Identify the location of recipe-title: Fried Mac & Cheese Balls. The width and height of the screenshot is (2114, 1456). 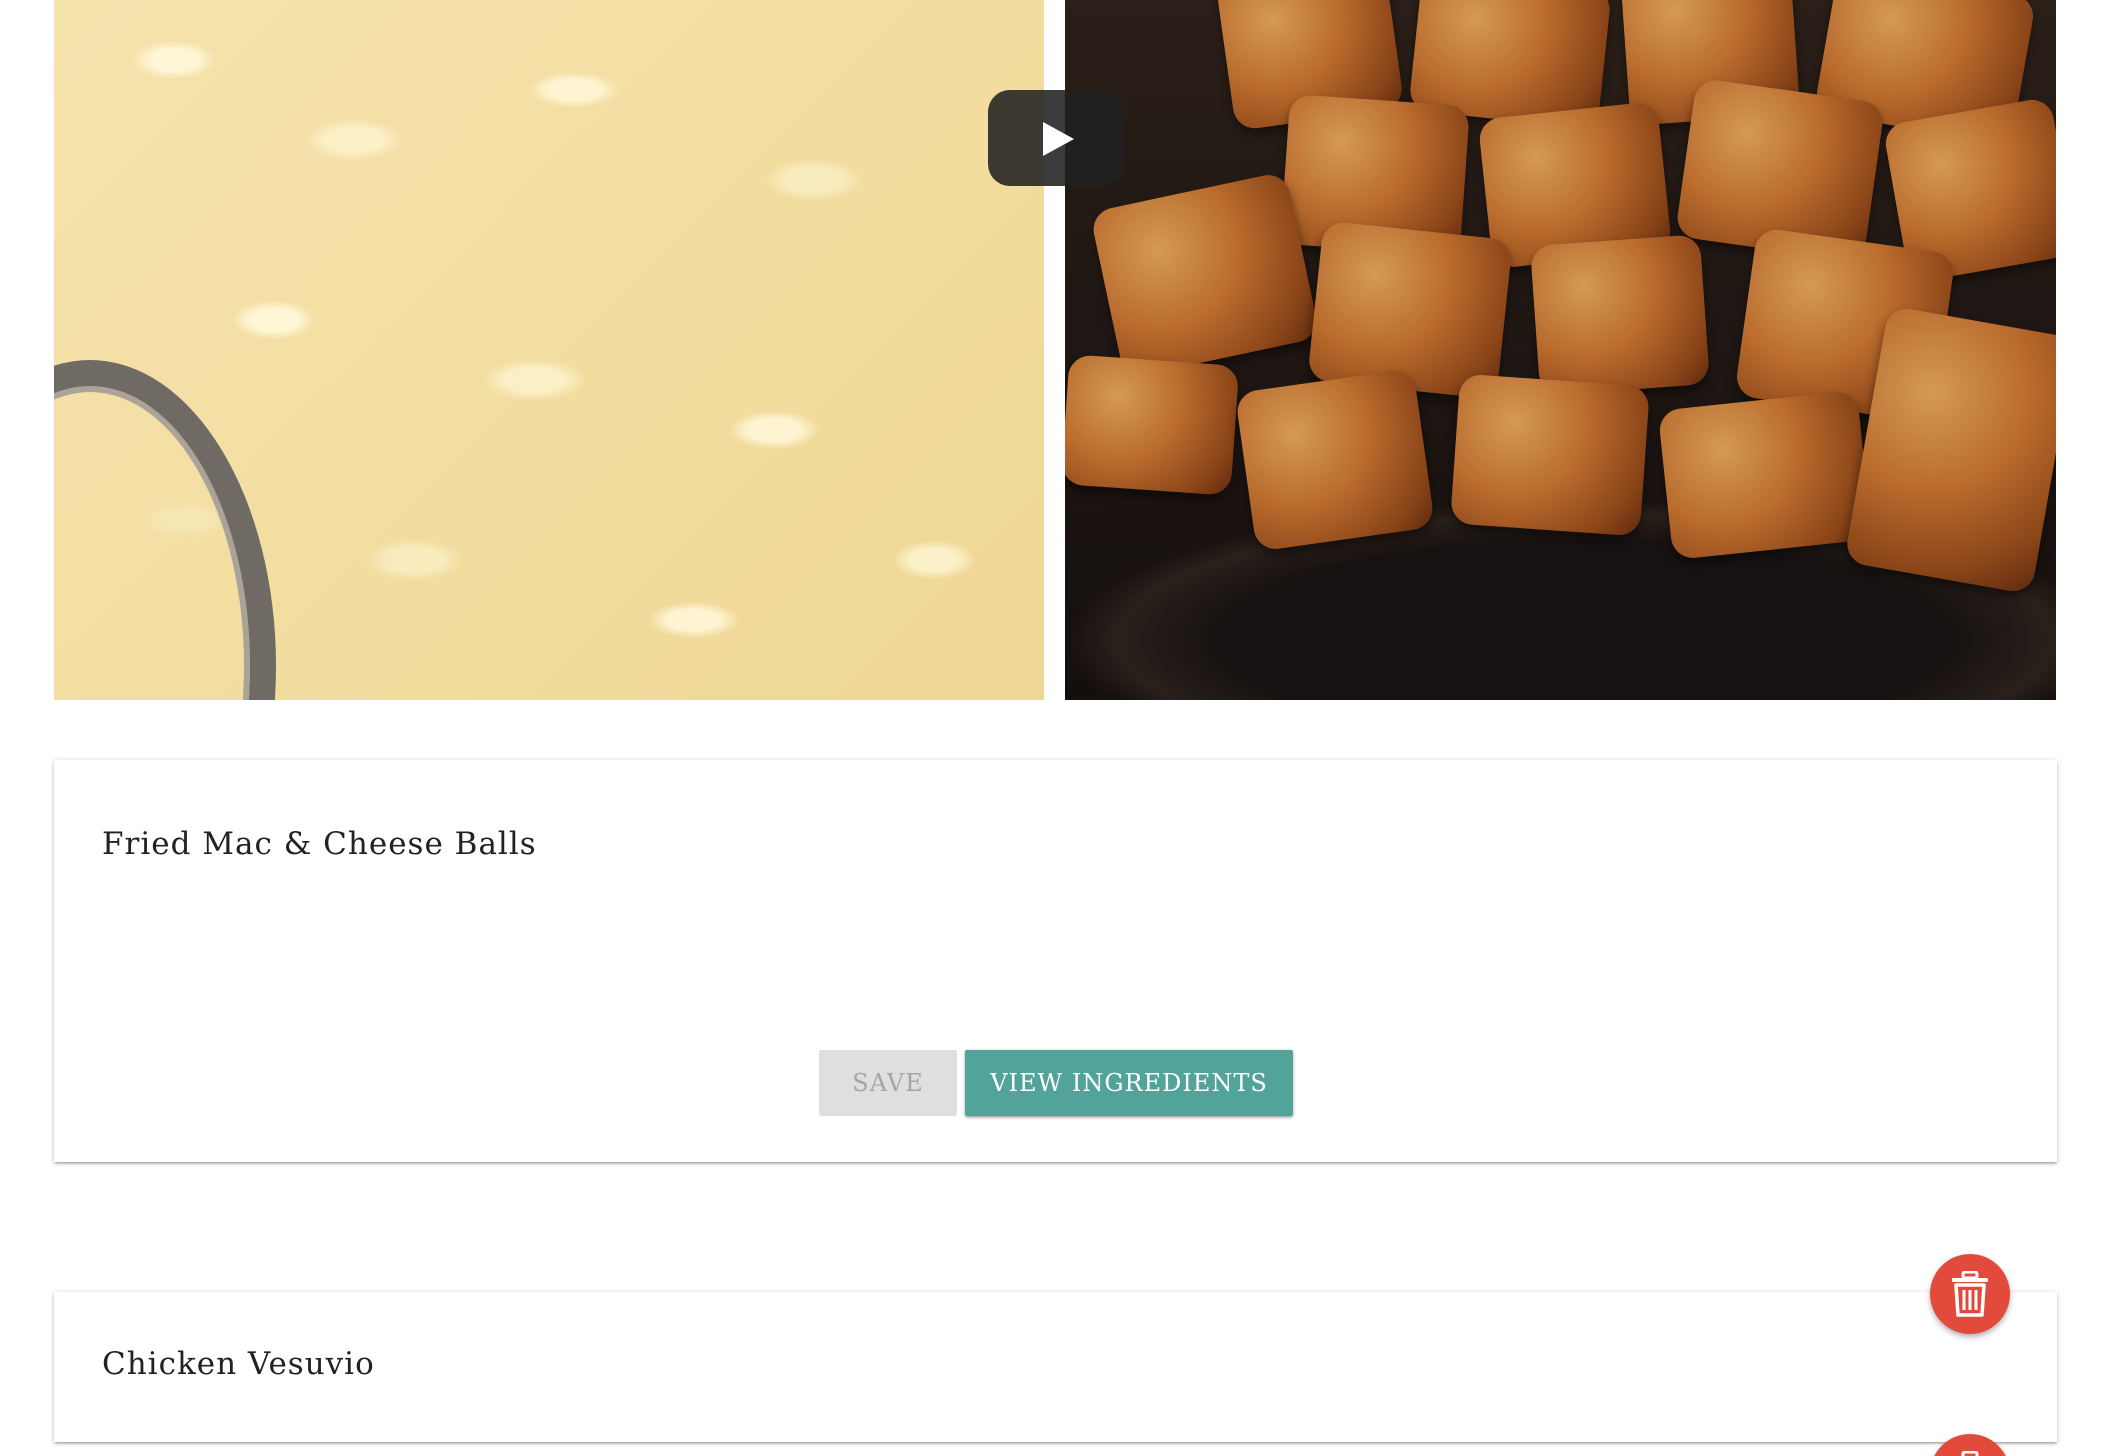
(319, 844).